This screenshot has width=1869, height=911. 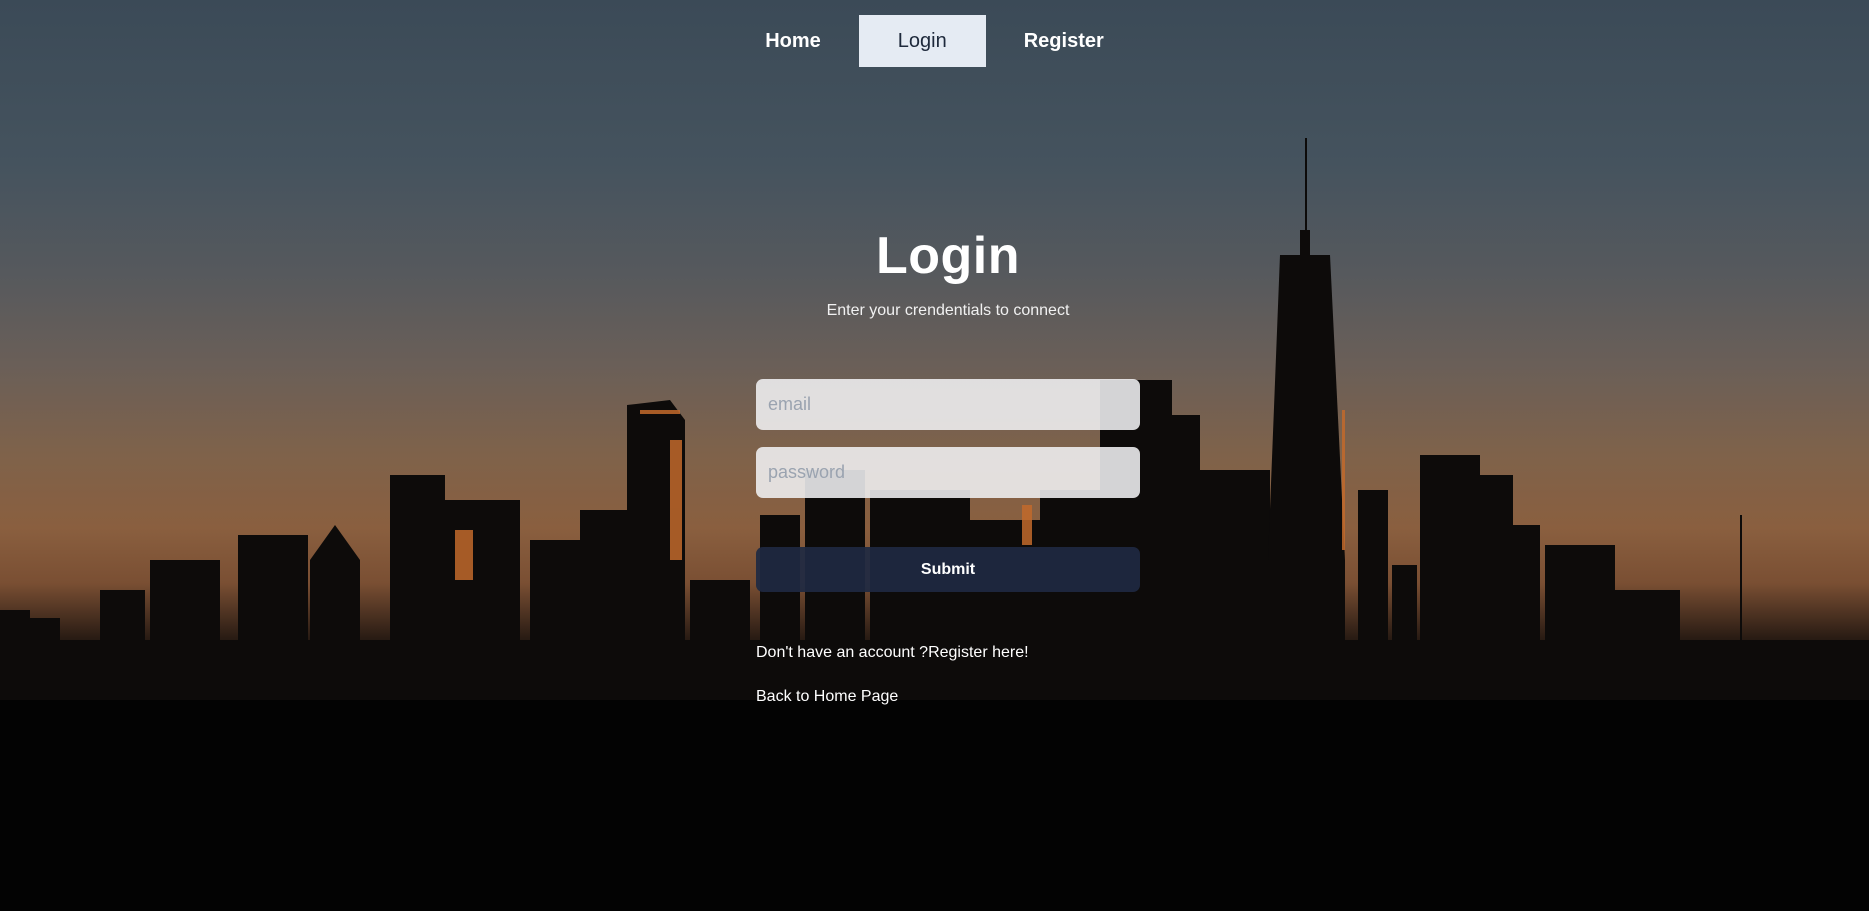 What do you see at coordinates (978, 652) in the screenshot?
I see `register-here-link: Register here!` at bounding box center [978, 652].